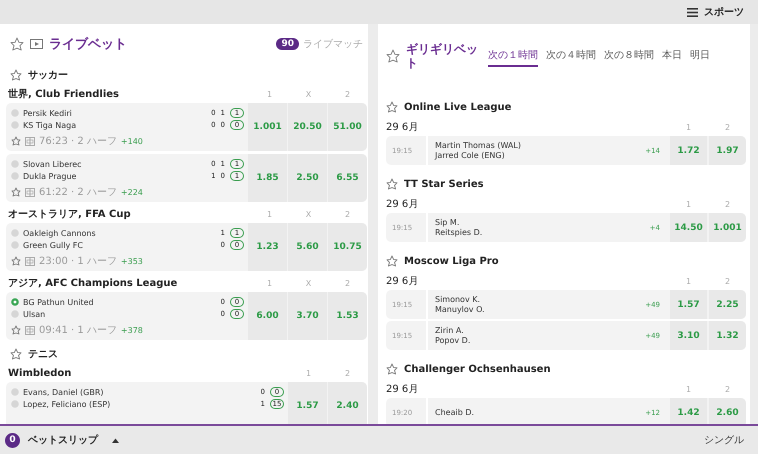 This screenshot has height=454, width=758. Describe the element at coordinates (347, 247) in the screenshot. I see `odds-button: 10.75` at that location.